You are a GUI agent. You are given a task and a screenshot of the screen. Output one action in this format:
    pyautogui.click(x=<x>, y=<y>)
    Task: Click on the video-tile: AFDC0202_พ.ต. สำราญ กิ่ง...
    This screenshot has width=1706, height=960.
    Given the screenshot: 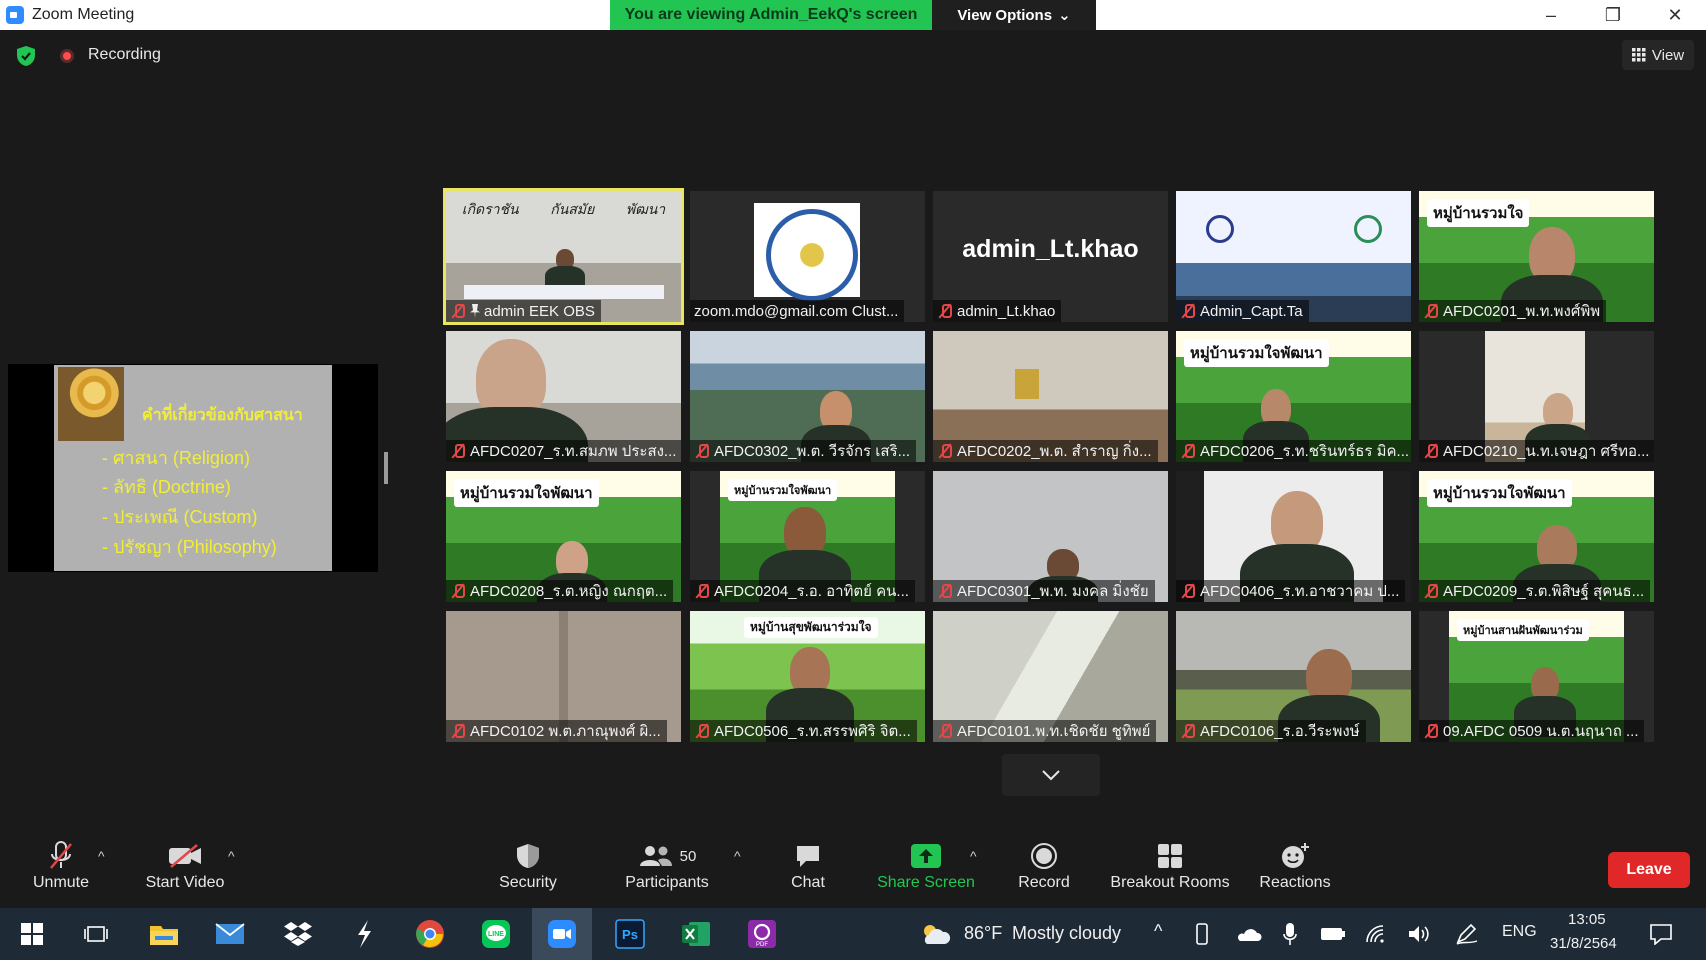 What is the action you would take?
    pyautogui.click(x=1050, y=396)
    